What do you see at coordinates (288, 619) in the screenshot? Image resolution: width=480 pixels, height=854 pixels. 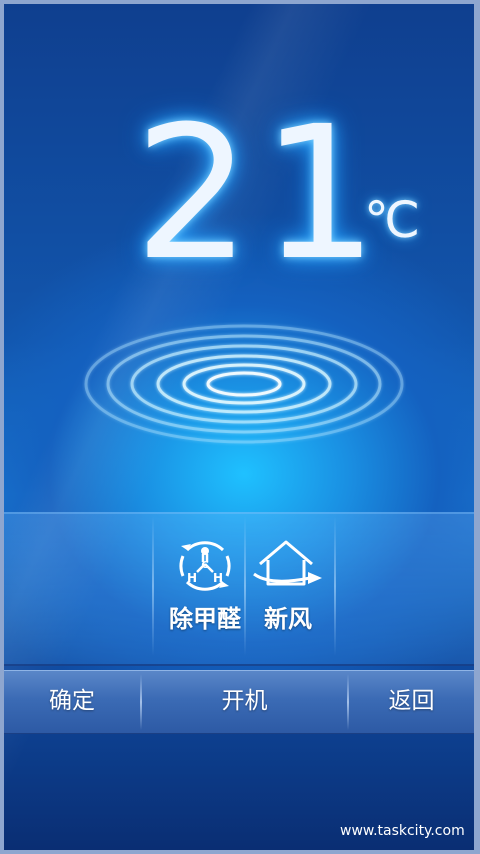 I see `fresh-air-label: 新风` at bounding box center [288, 619].